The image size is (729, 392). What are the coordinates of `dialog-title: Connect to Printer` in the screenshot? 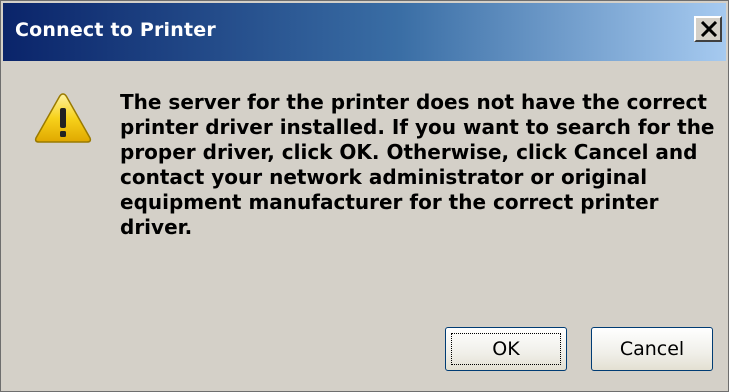 It's located at (115, 30).